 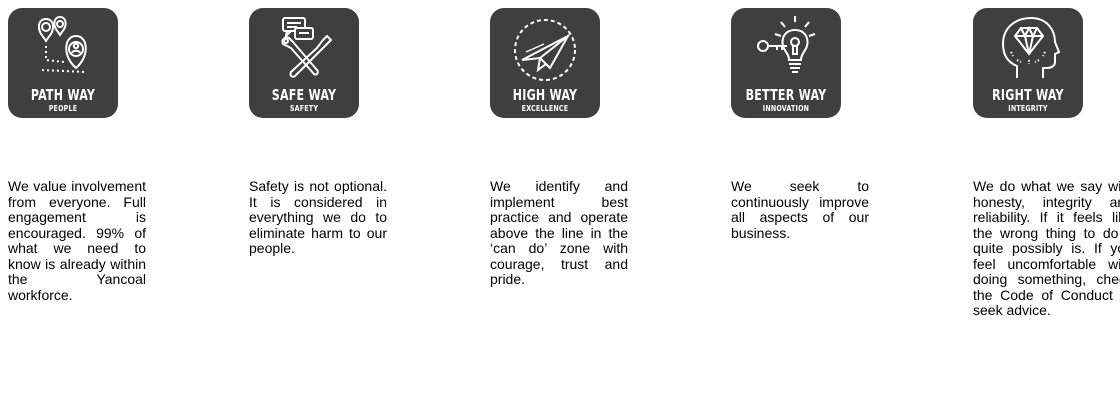 I want to click on value-card-safe-way: SAFE WAY SAFETY, so click(x=304, y=63).